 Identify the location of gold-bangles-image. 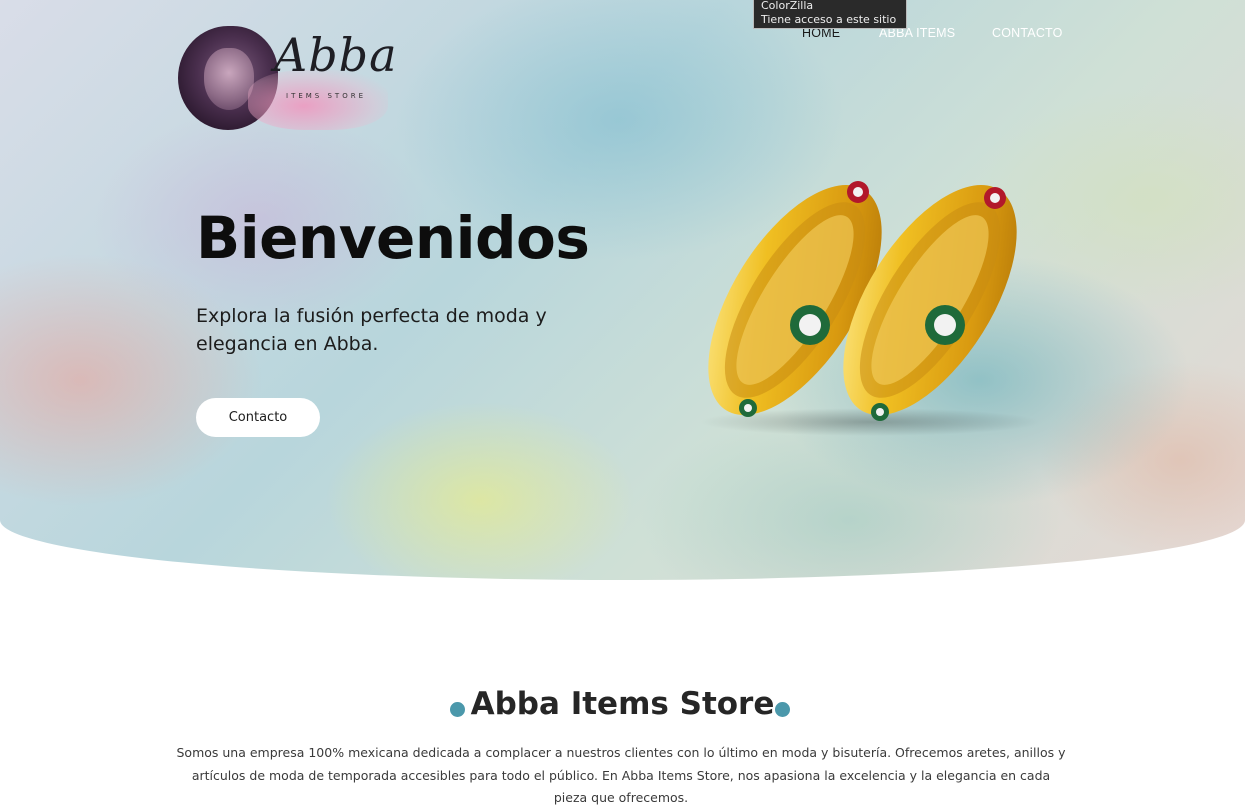
(870, 308).